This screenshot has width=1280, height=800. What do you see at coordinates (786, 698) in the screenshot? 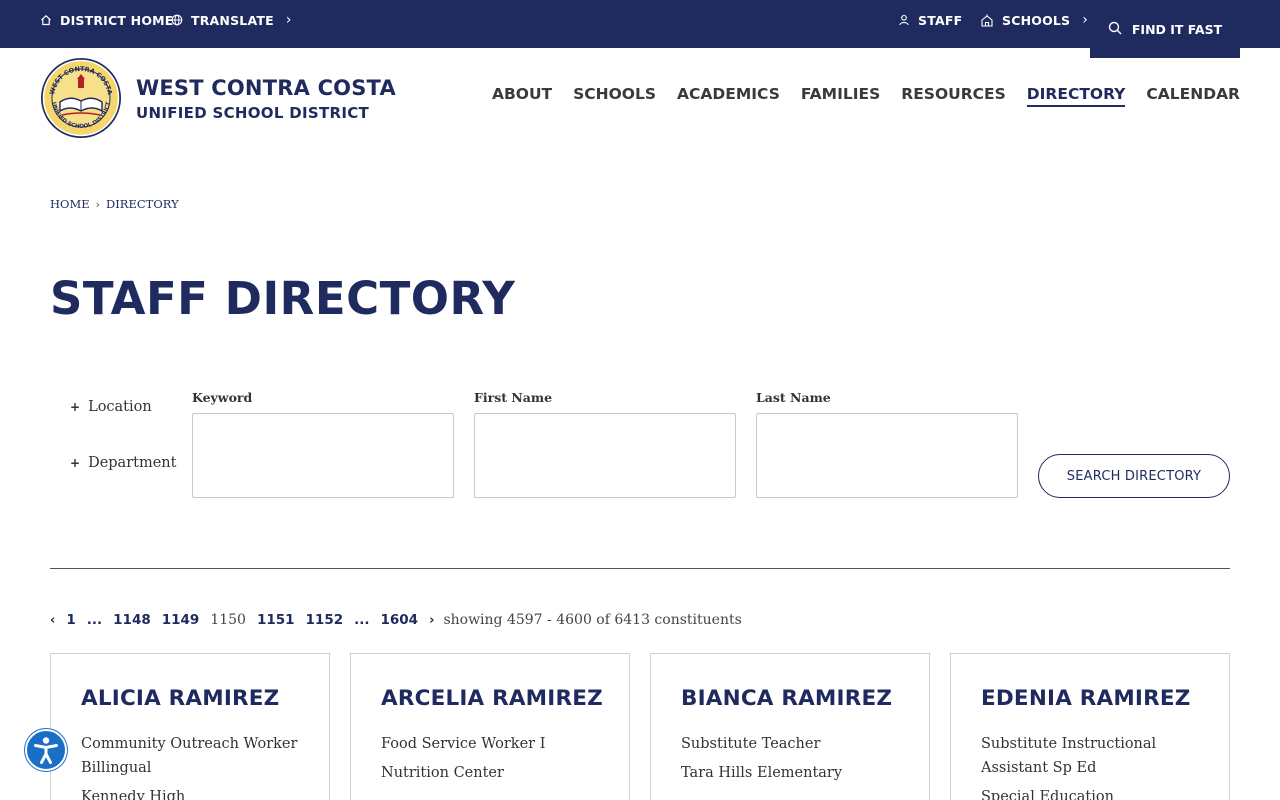
I see `staff-name: BIANCA RAMIREZ` at bounding box center [786, 698].